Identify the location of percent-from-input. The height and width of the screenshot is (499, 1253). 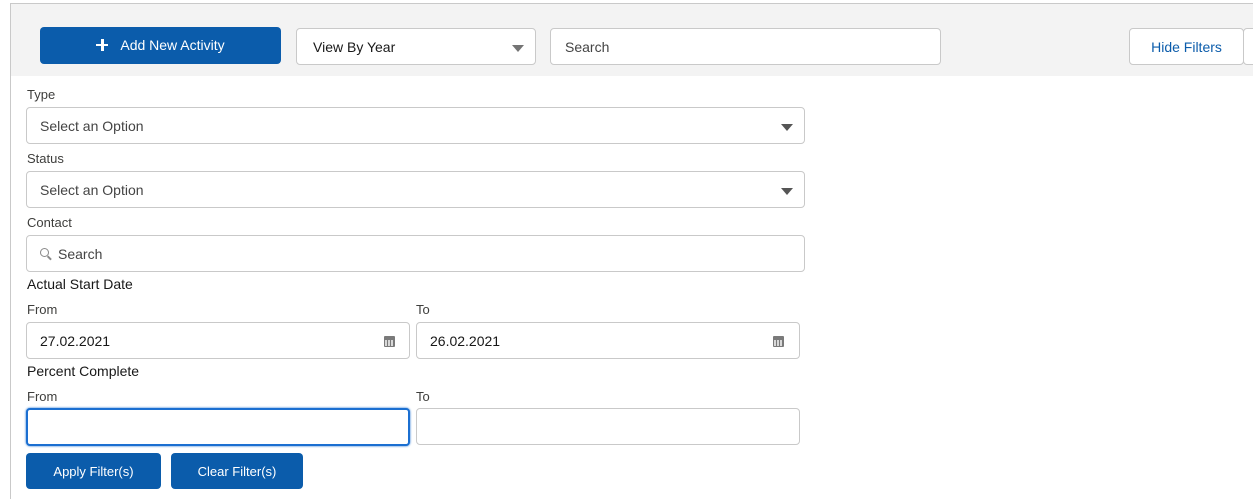
(218, 427).